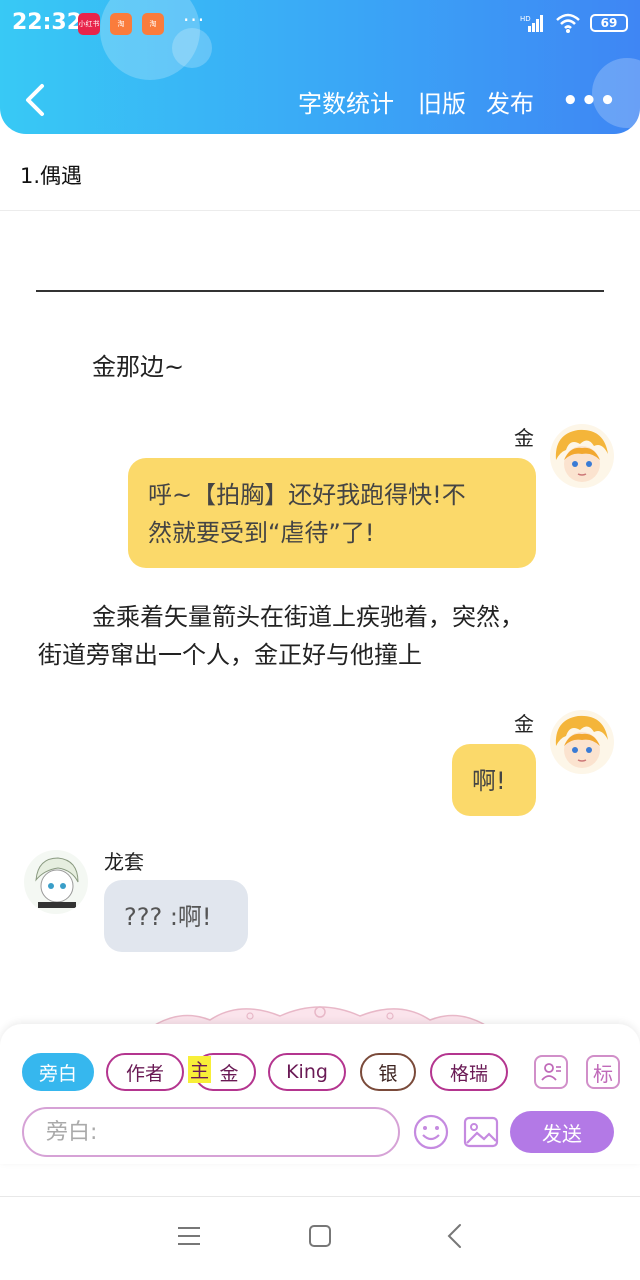  What do you see at coordinates (320, 67) in the screenshot?
I see `top-header: 22:32 小红书 淘 淘 ··· HD 69 字数统计 旧版 发布 •••` at bounding box center [320, 67].